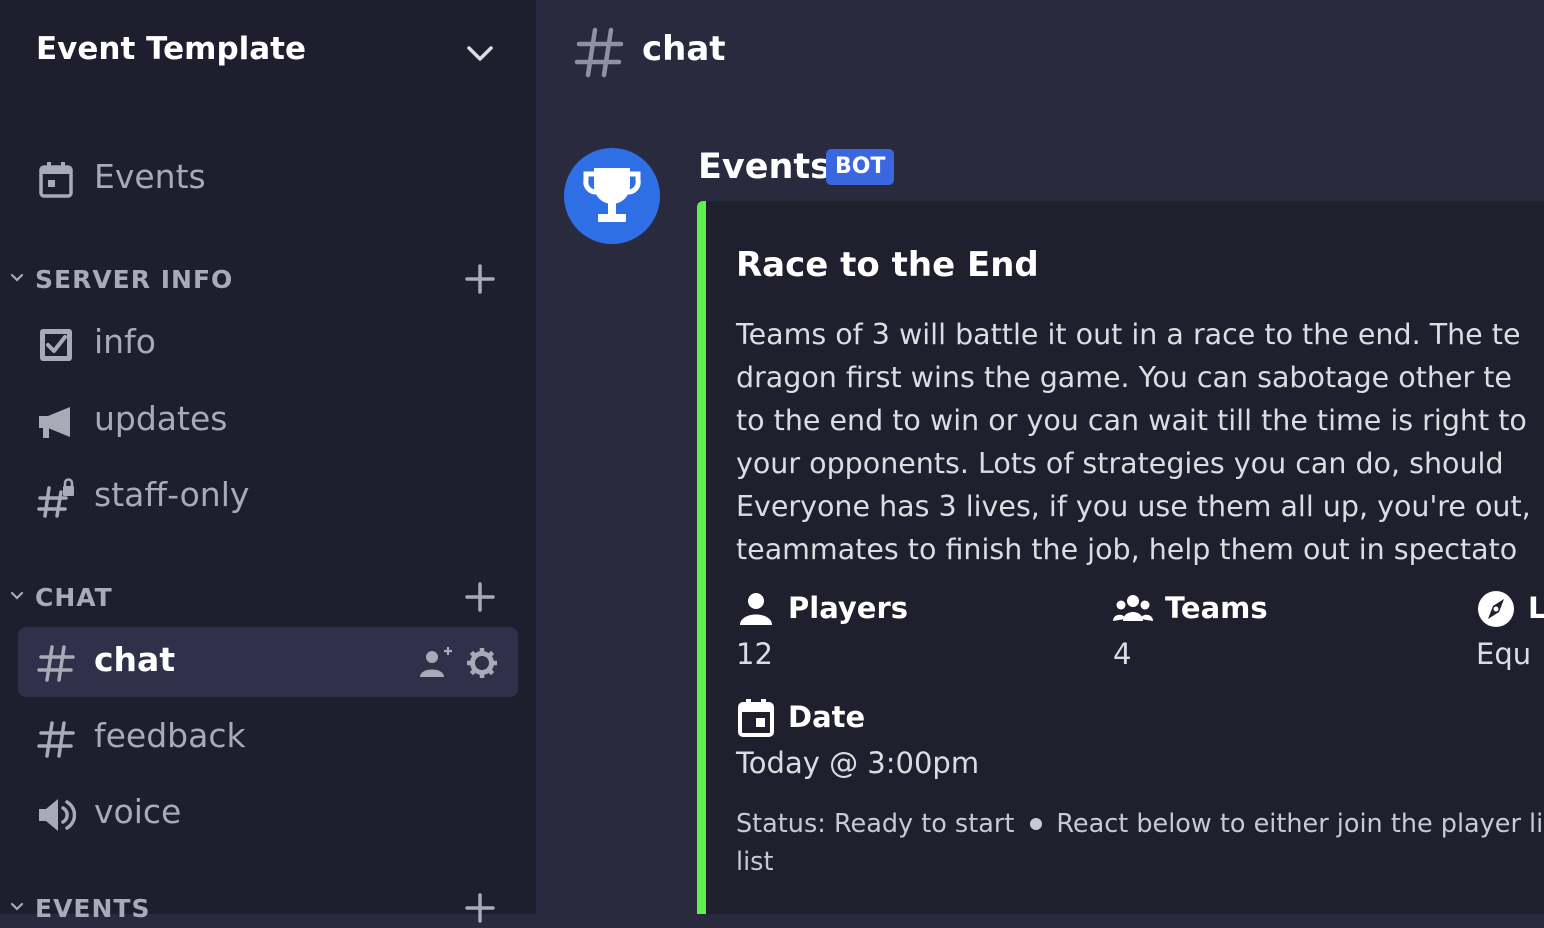 The image size is (1544, 928). What do you see at coordinates (1036, 823) in the screenshot?
I see `bullet-separator` at bounding box center [1036, 823].